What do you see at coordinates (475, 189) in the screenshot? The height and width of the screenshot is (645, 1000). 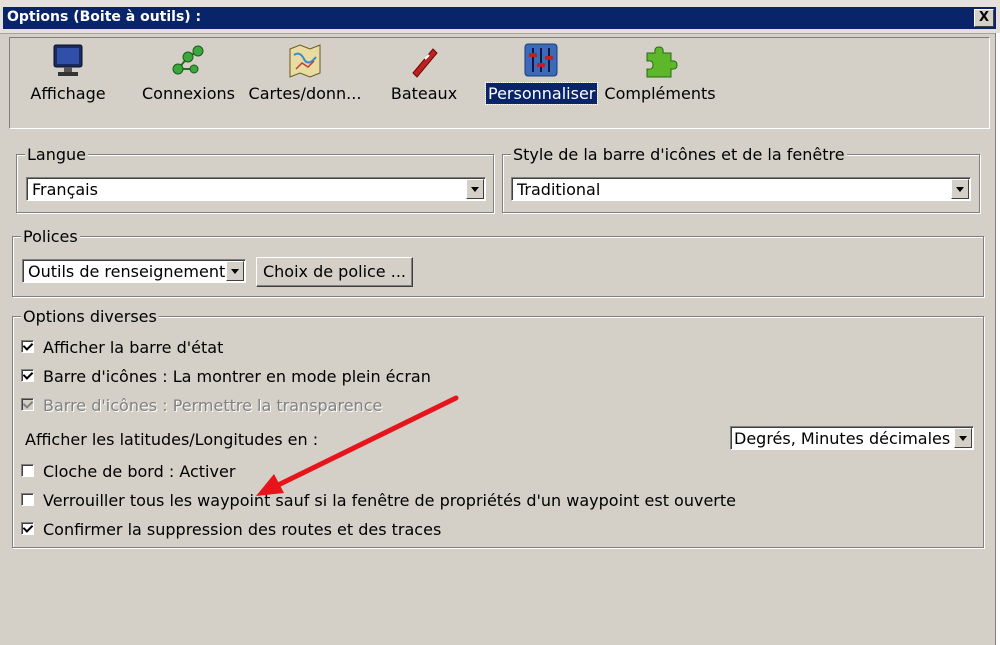 I see `langue-dropdown-button` at bounding box center [475, 189].